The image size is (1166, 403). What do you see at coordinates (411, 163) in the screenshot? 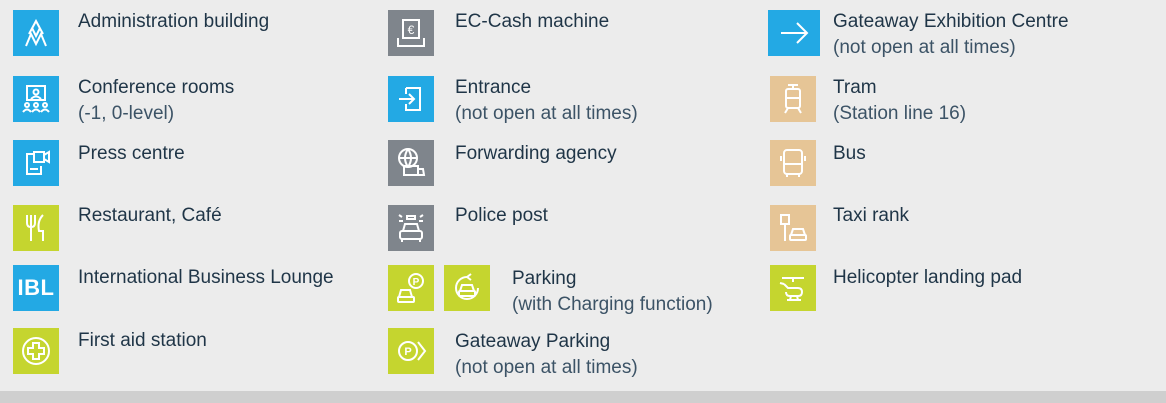
I see `forwarding-agency-icon` at bounding box center [411, 163].